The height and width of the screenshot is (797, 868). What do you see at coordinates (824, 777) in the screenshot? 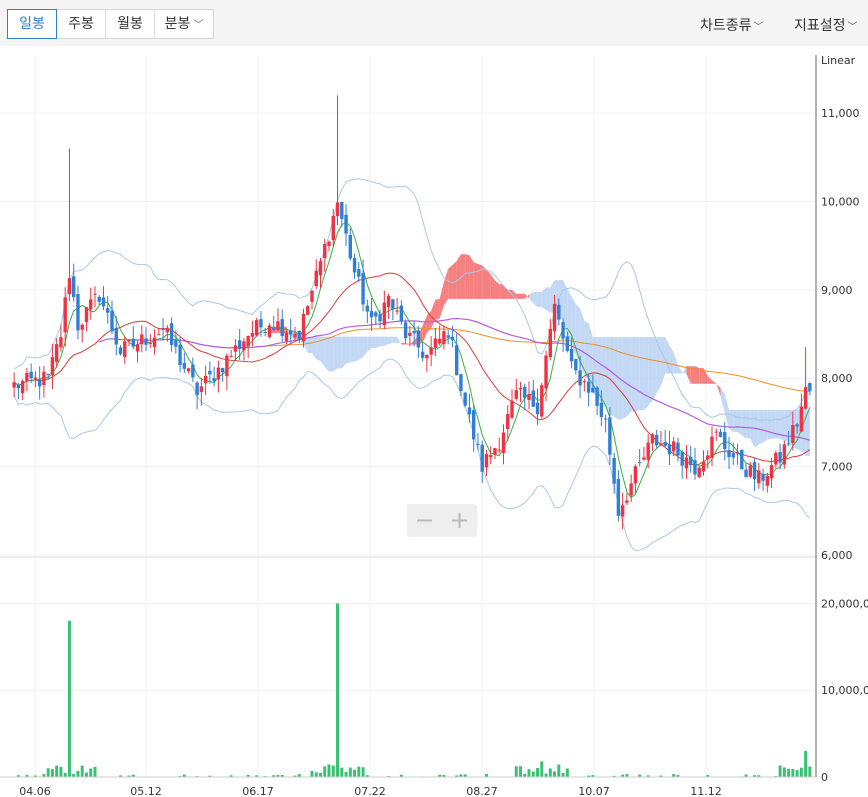
I see `volume-tick-label: 0` at bounding box center [824, 777].